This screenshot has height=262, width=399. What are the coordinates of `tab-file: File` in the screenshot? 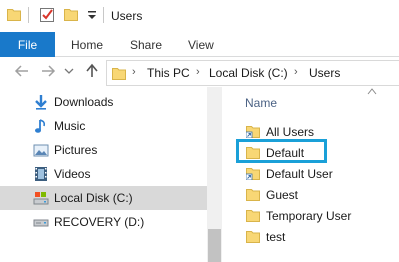 It's located at (27, 44).